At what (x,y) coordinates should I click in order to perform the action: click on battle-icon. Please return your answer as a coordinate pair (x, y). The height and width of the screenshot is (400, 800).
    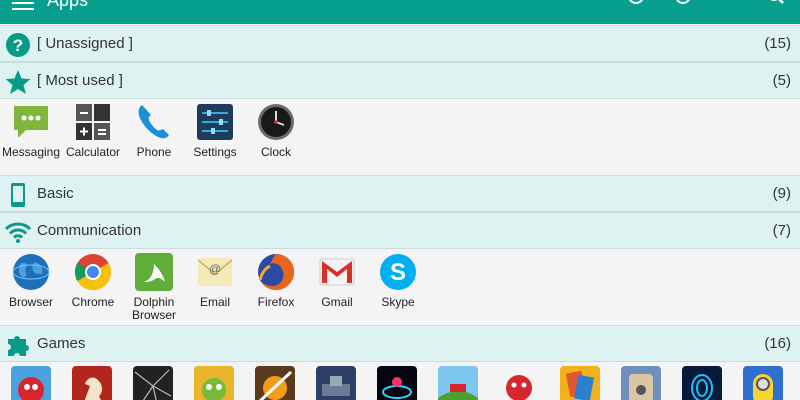
    Looking at the image, I should click on (336, 383).